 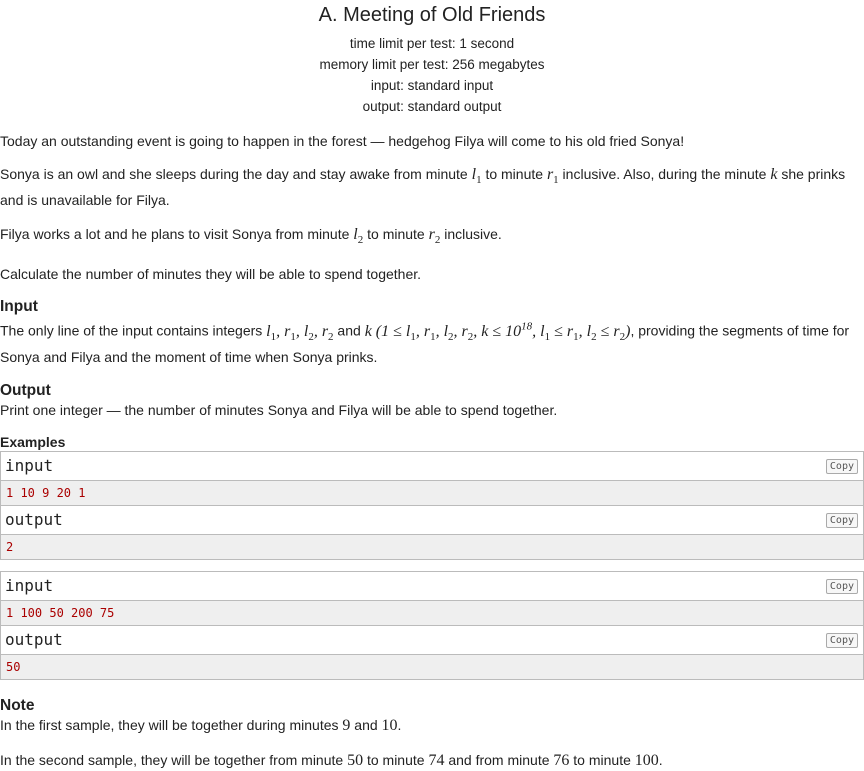 What do you see at coordinates (471, 234) in the screenshot?
I see `text: inclusive.` at bounding box center [471, 234].